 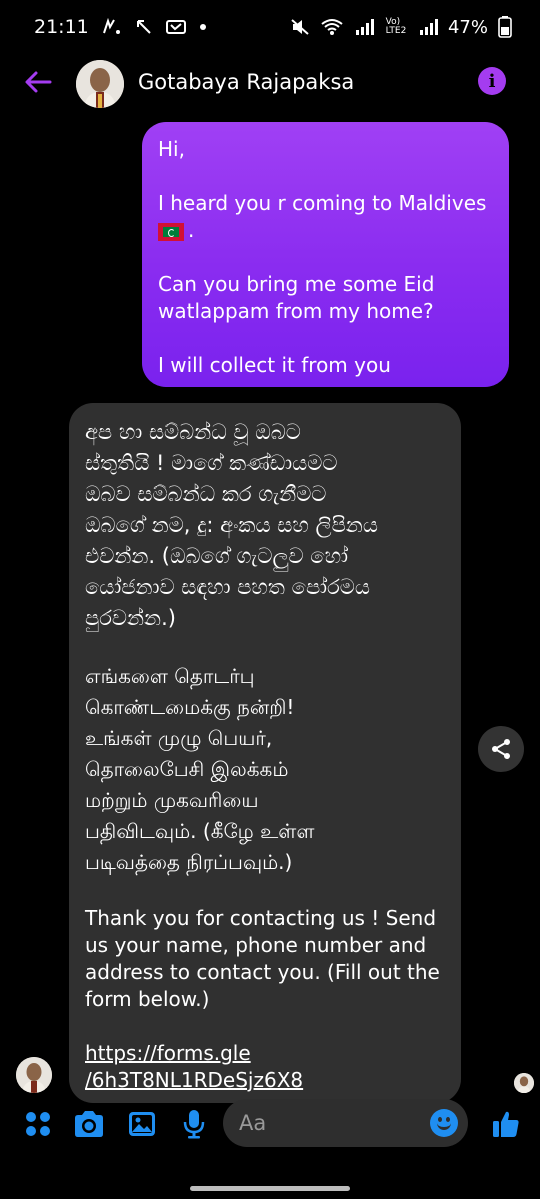 What do you see at coordinates (34, 1075) in the screenshot?
I see `sender-avatar` at bounding box center [34, 1075].